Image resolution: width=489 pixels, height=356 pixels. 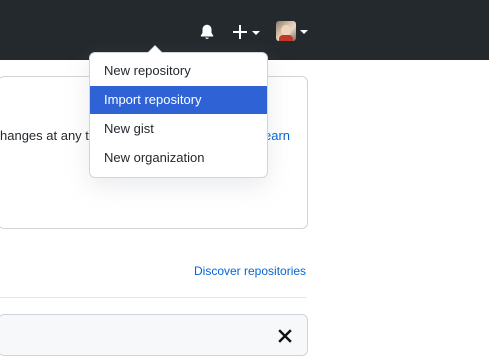 What do you see at coordinates (286, 31) in the screenshot?
I see `avatar` at bounding box center [286, 31].